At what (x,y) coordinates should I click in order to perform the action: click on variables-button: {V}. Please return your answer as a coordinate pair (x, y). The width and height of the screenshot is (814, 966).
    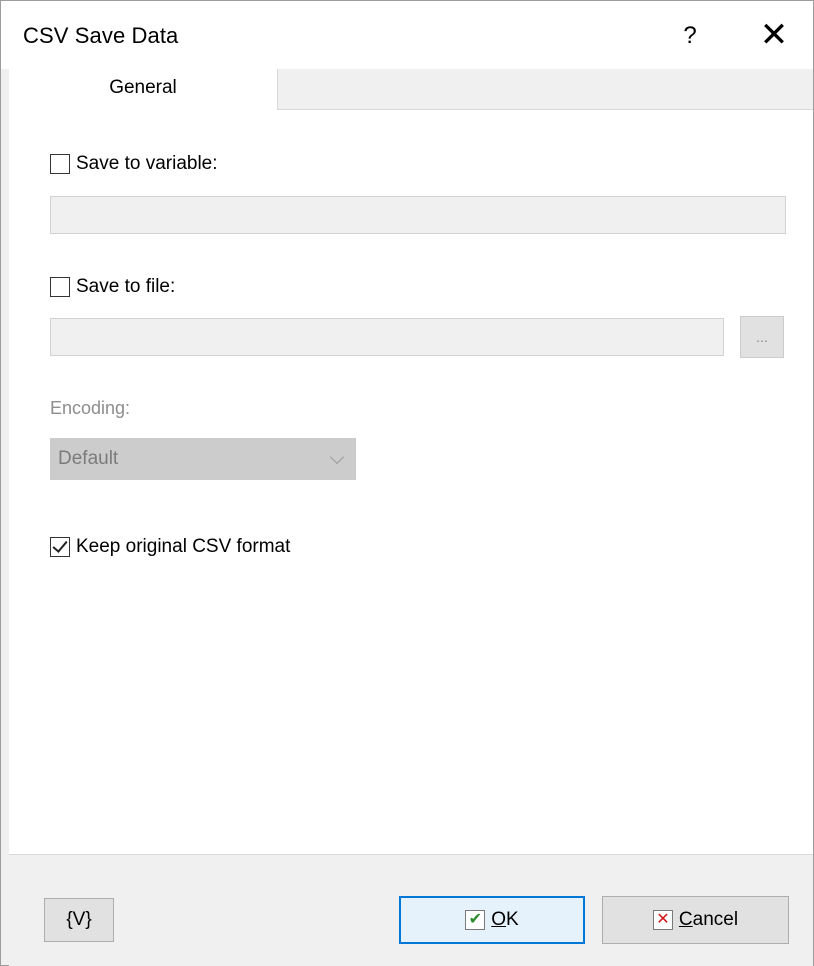
    Looking at the image, I should click on (79, 920).